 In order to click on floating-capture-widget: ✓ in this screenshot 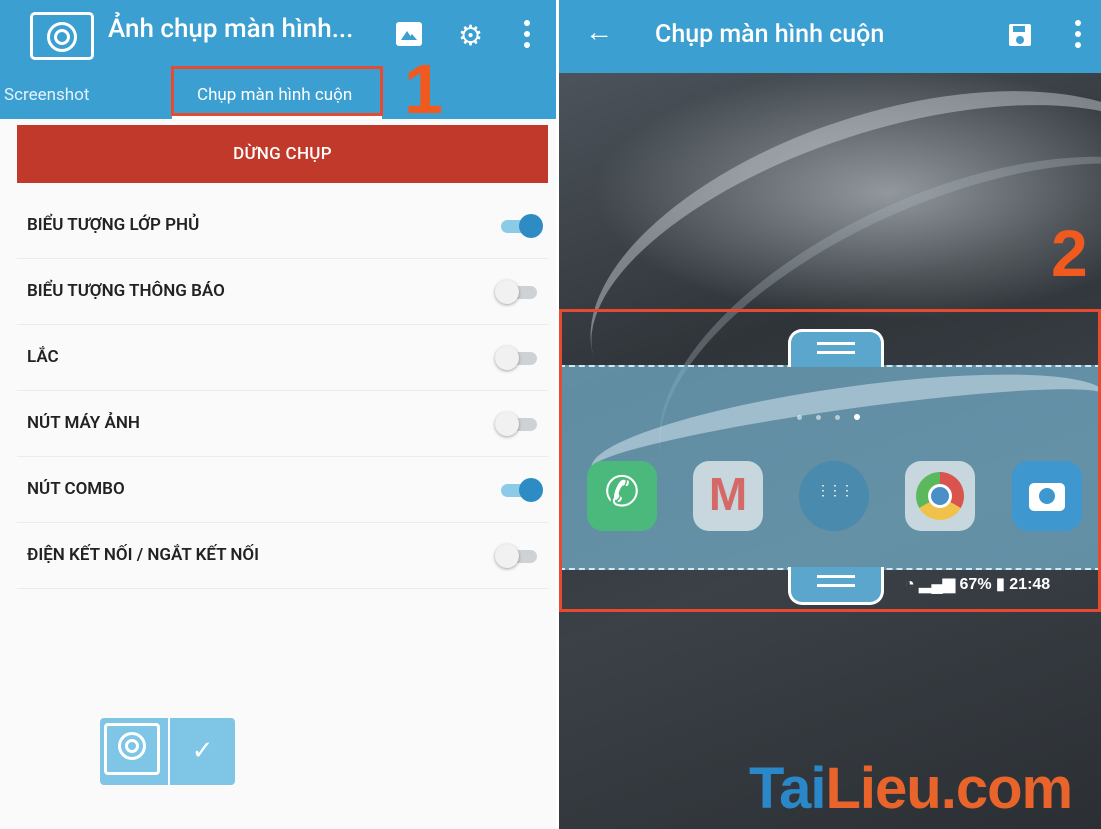, I will do `click(167, 751)`.